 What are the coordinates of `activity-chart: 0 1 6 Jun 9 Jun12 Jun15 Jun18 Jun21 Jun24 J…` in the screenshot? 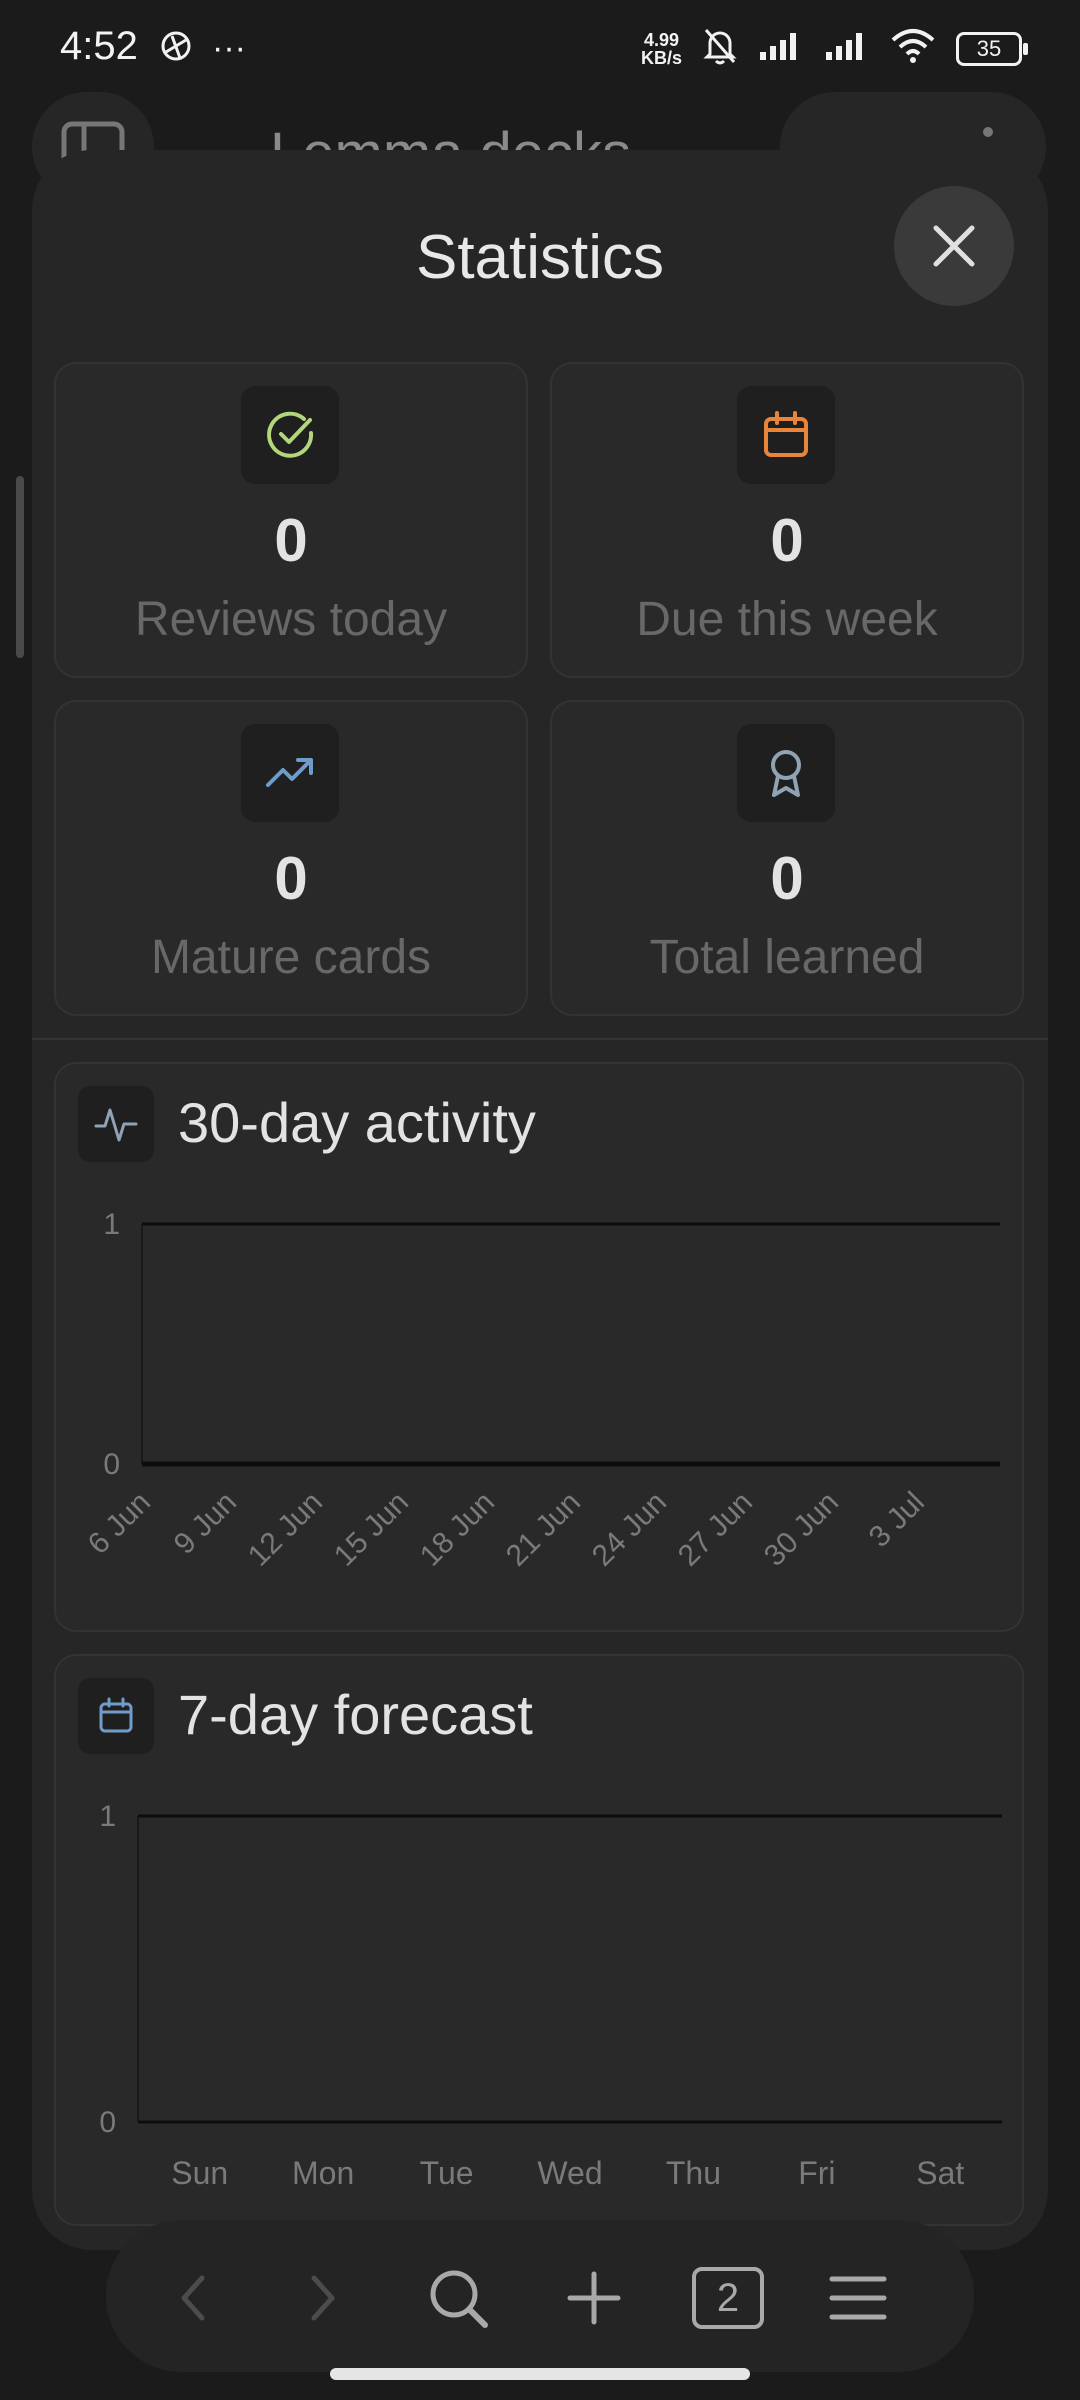 It's located at (541, 1390).